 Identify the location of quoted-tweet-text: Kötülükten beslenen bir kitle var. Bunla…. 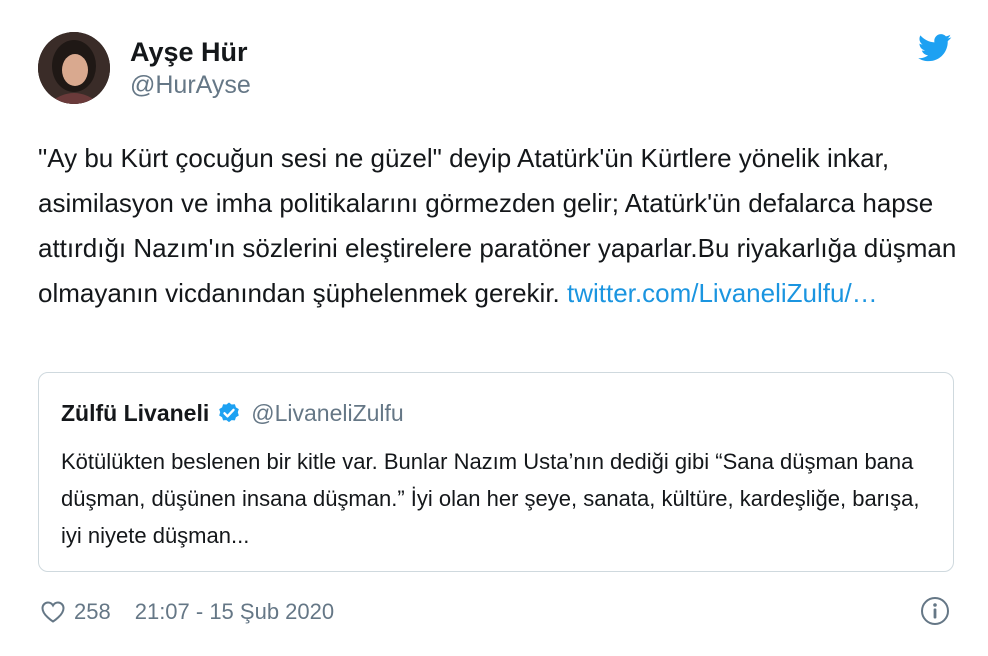
(490, 498).